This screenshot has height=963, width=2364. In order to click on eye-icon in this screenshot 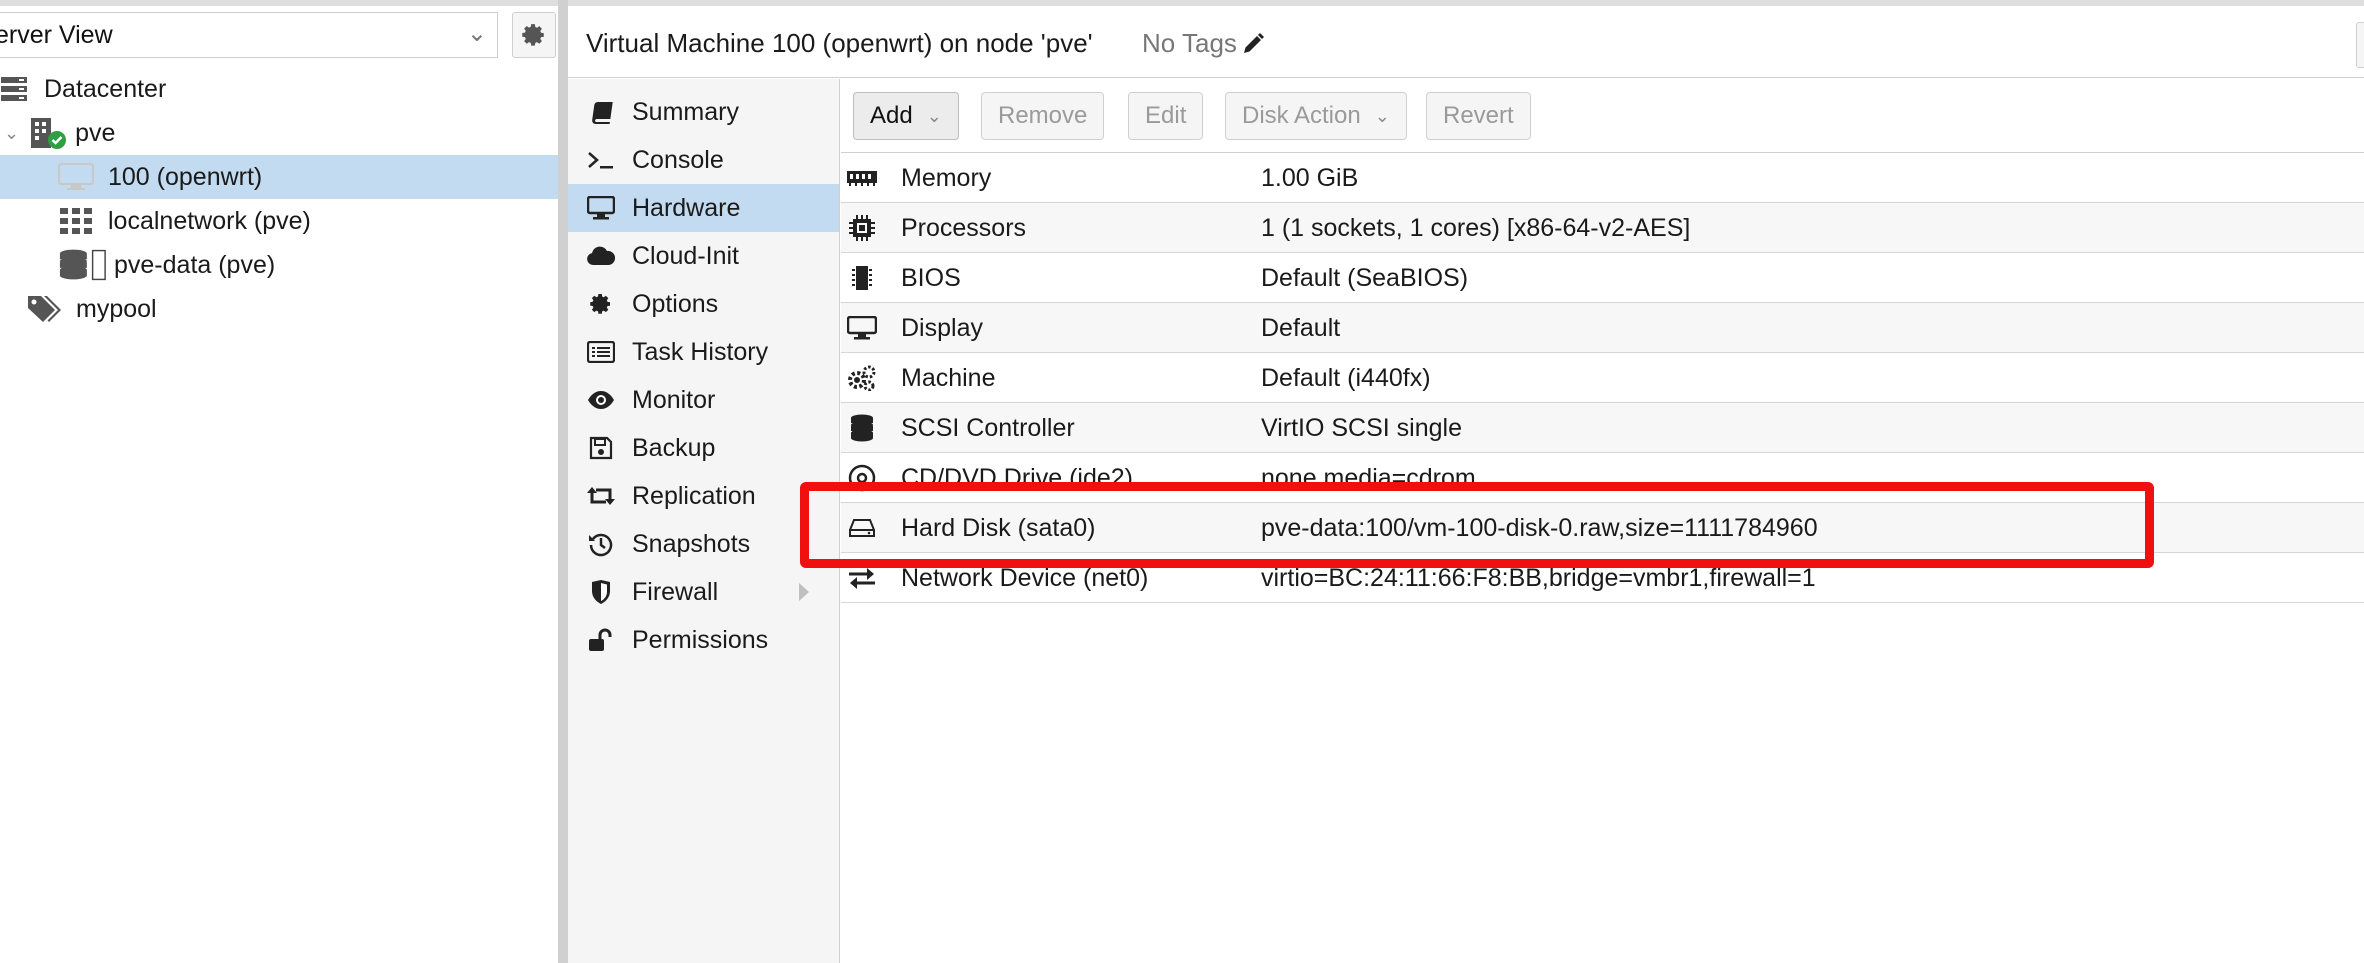, I will do `click(601, 400)`.